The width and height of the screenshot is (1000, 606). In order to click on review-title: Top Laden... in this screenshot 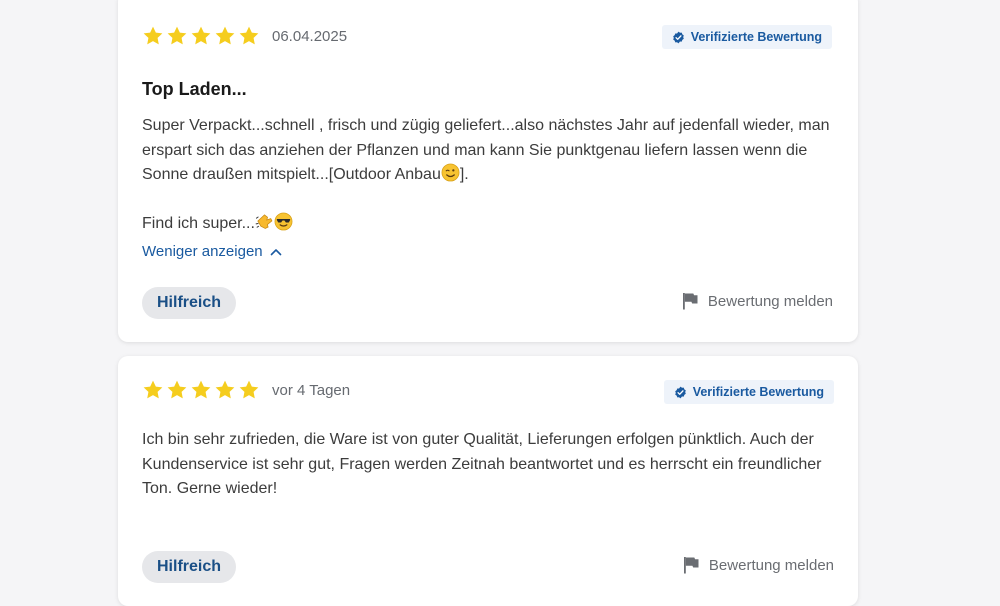, I will do `click(194, 89)`.